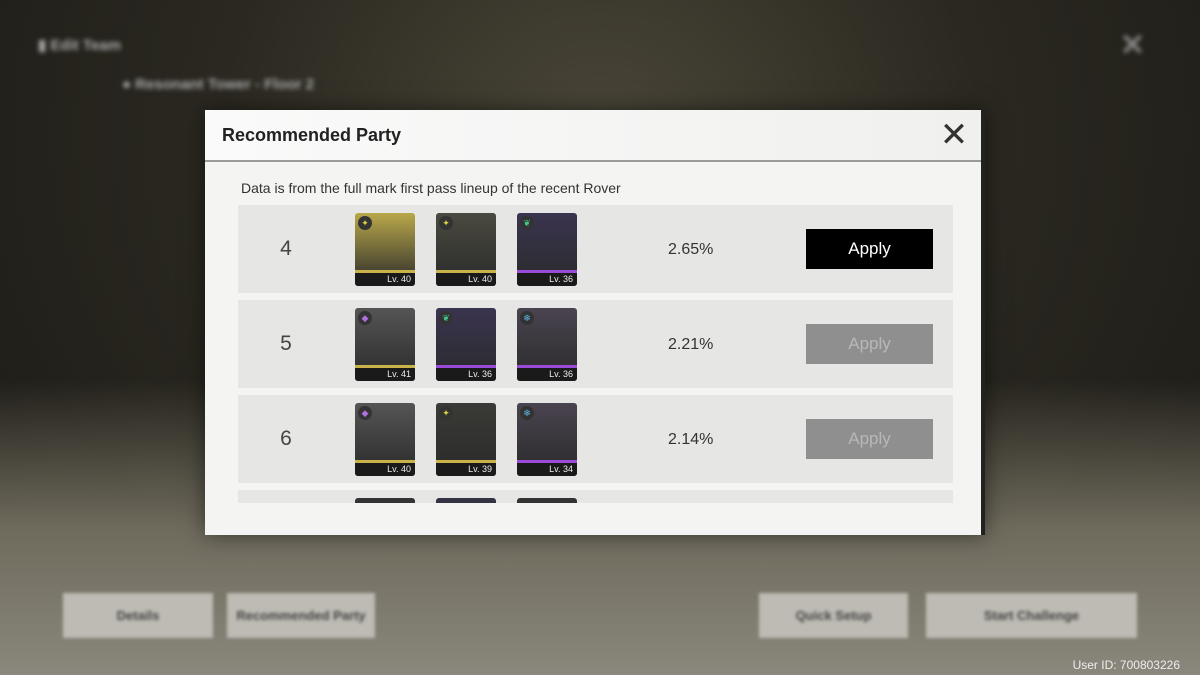  What do you see at coordinates (595, 496) in the screenshot?
I see `party-row-partial` at bounding box center [595, 496].